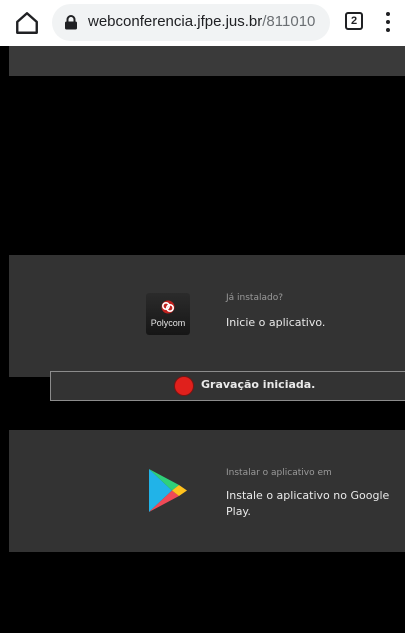  Describe the element at coordinates (175, 21) in the screenshot. I see `url-domain: webconferencia.jfpe.jus.br` at that location.